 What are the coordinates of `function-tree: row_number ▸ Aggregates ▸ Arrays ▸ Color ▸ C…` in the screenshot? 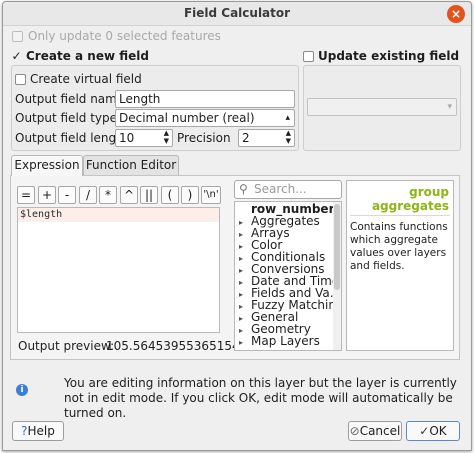 It's located at (288, 276).